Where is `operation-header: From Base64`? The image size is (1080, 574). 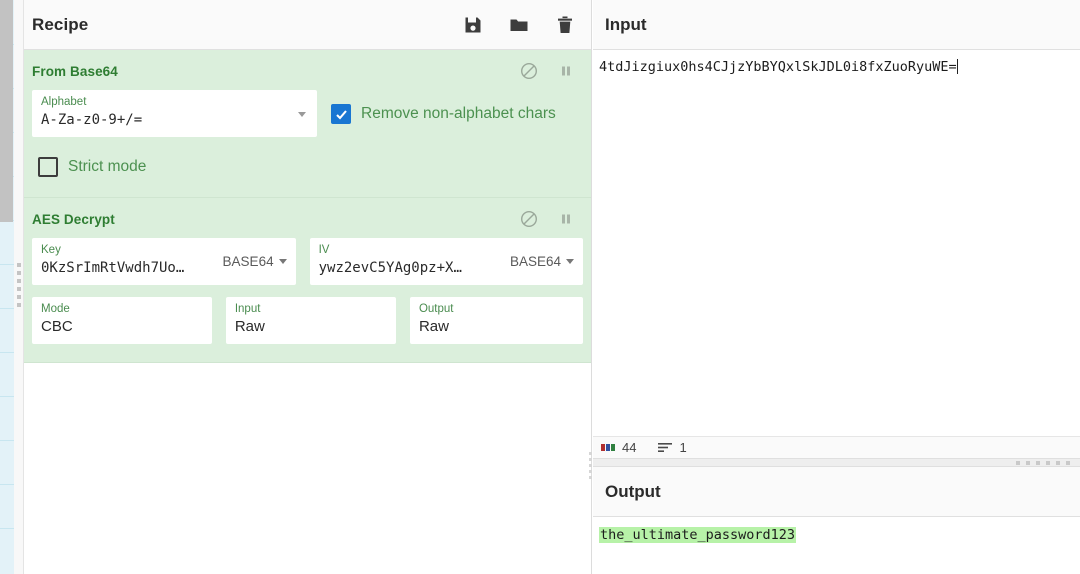 operation-header: From Base64 is located at coordinates (307, 70).